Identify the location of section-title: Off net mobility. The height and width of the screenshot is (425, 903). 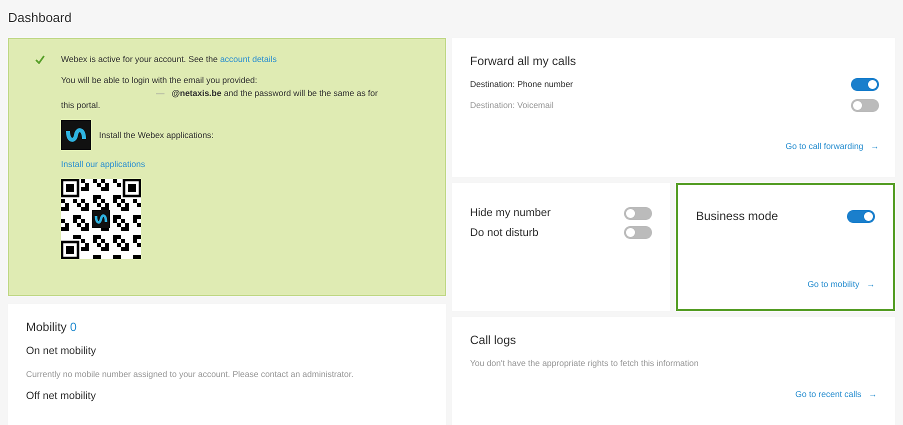
(61, 396).